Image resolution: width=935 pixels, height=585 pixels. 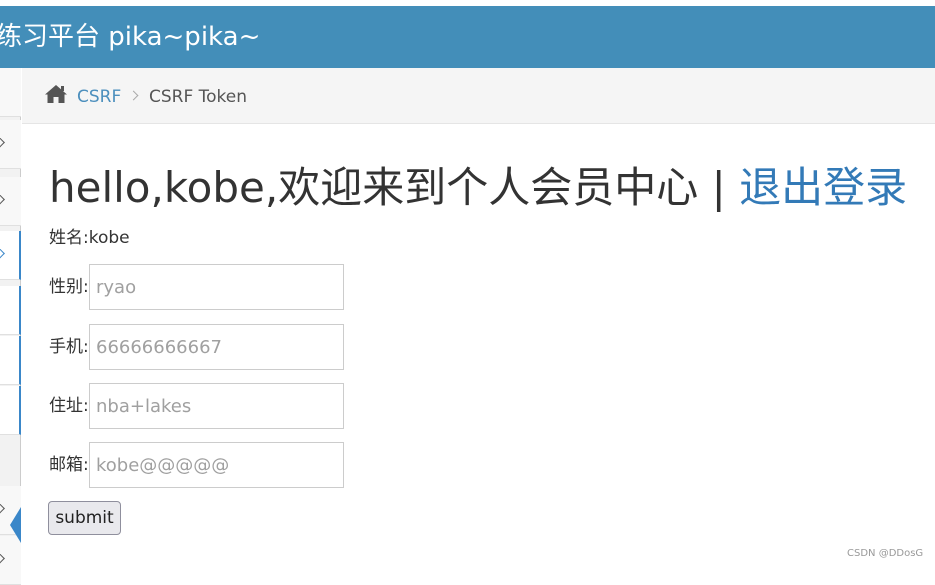 I want to click on email-label: 邮箱:, so click(x=69, y=465).